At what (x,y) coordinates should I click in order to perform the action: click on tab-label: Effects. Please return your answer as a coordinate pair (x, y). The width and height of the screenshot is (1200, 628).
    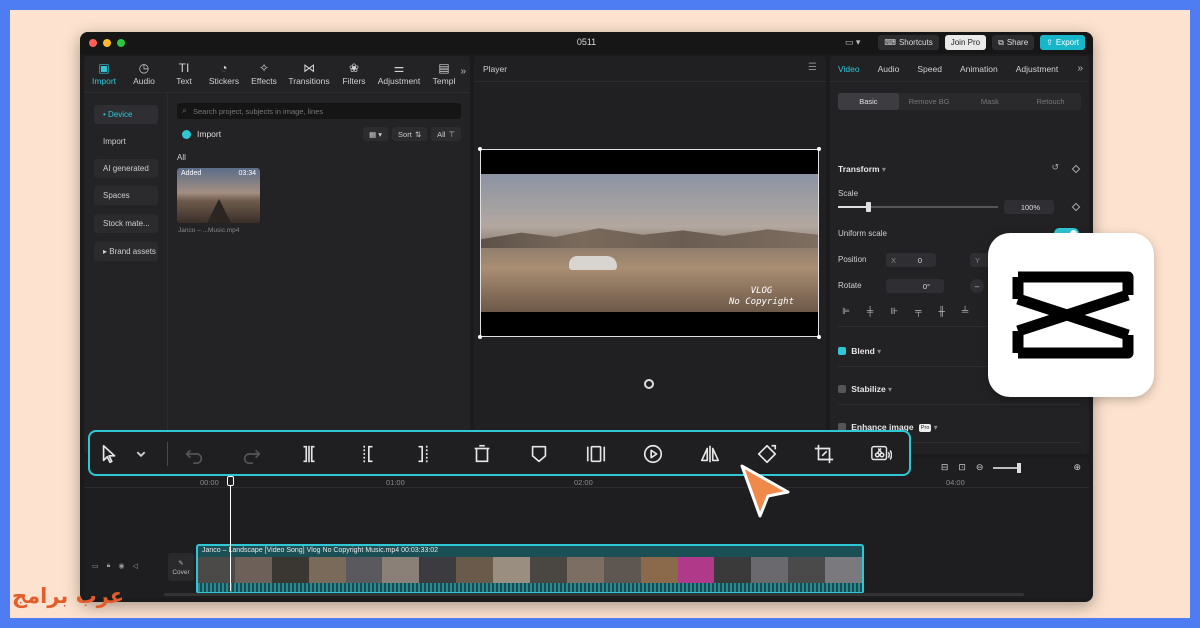
    Looking at the image, I should click on (264, 81).